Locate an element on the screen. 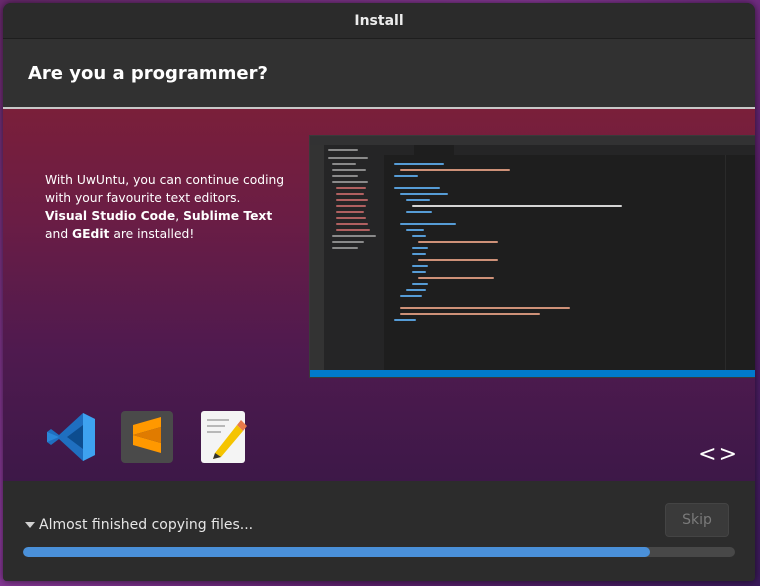 This screenshot has width=760, height=586. slide-text-line1: With UwUntu, you can continue coding is located at coordinates (165, 180).